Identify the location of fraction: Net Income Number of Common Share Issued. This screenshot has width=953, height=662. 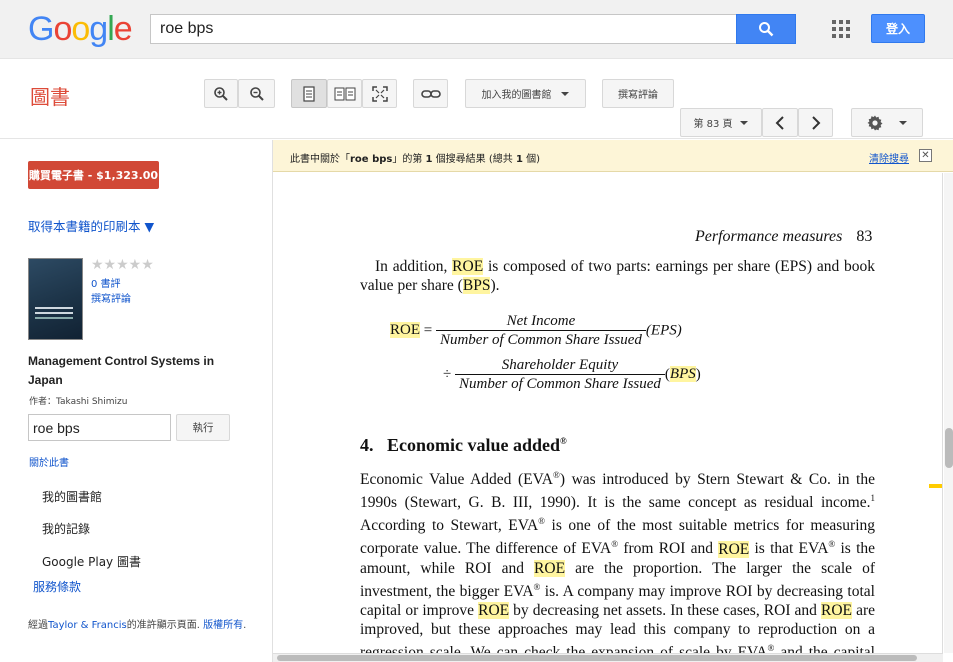
(540, 331).